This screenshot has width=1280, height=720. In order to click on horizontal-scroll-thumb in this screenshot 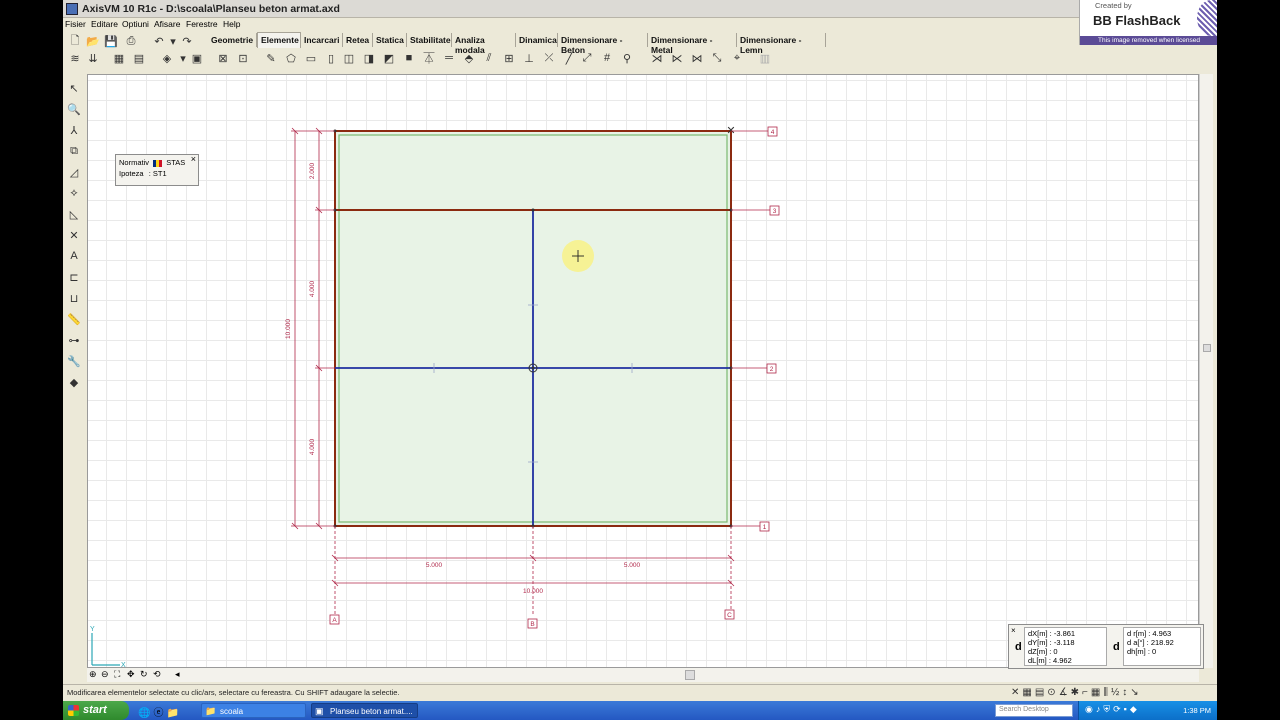, I will do `click(690, 675)`.